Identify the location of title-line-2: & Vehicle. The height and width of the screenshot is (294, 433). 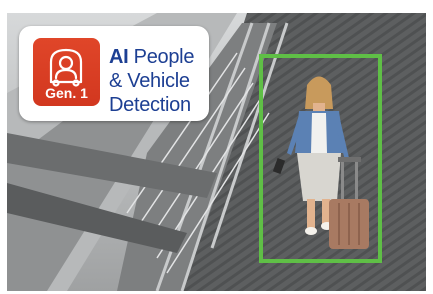
(149, 81).